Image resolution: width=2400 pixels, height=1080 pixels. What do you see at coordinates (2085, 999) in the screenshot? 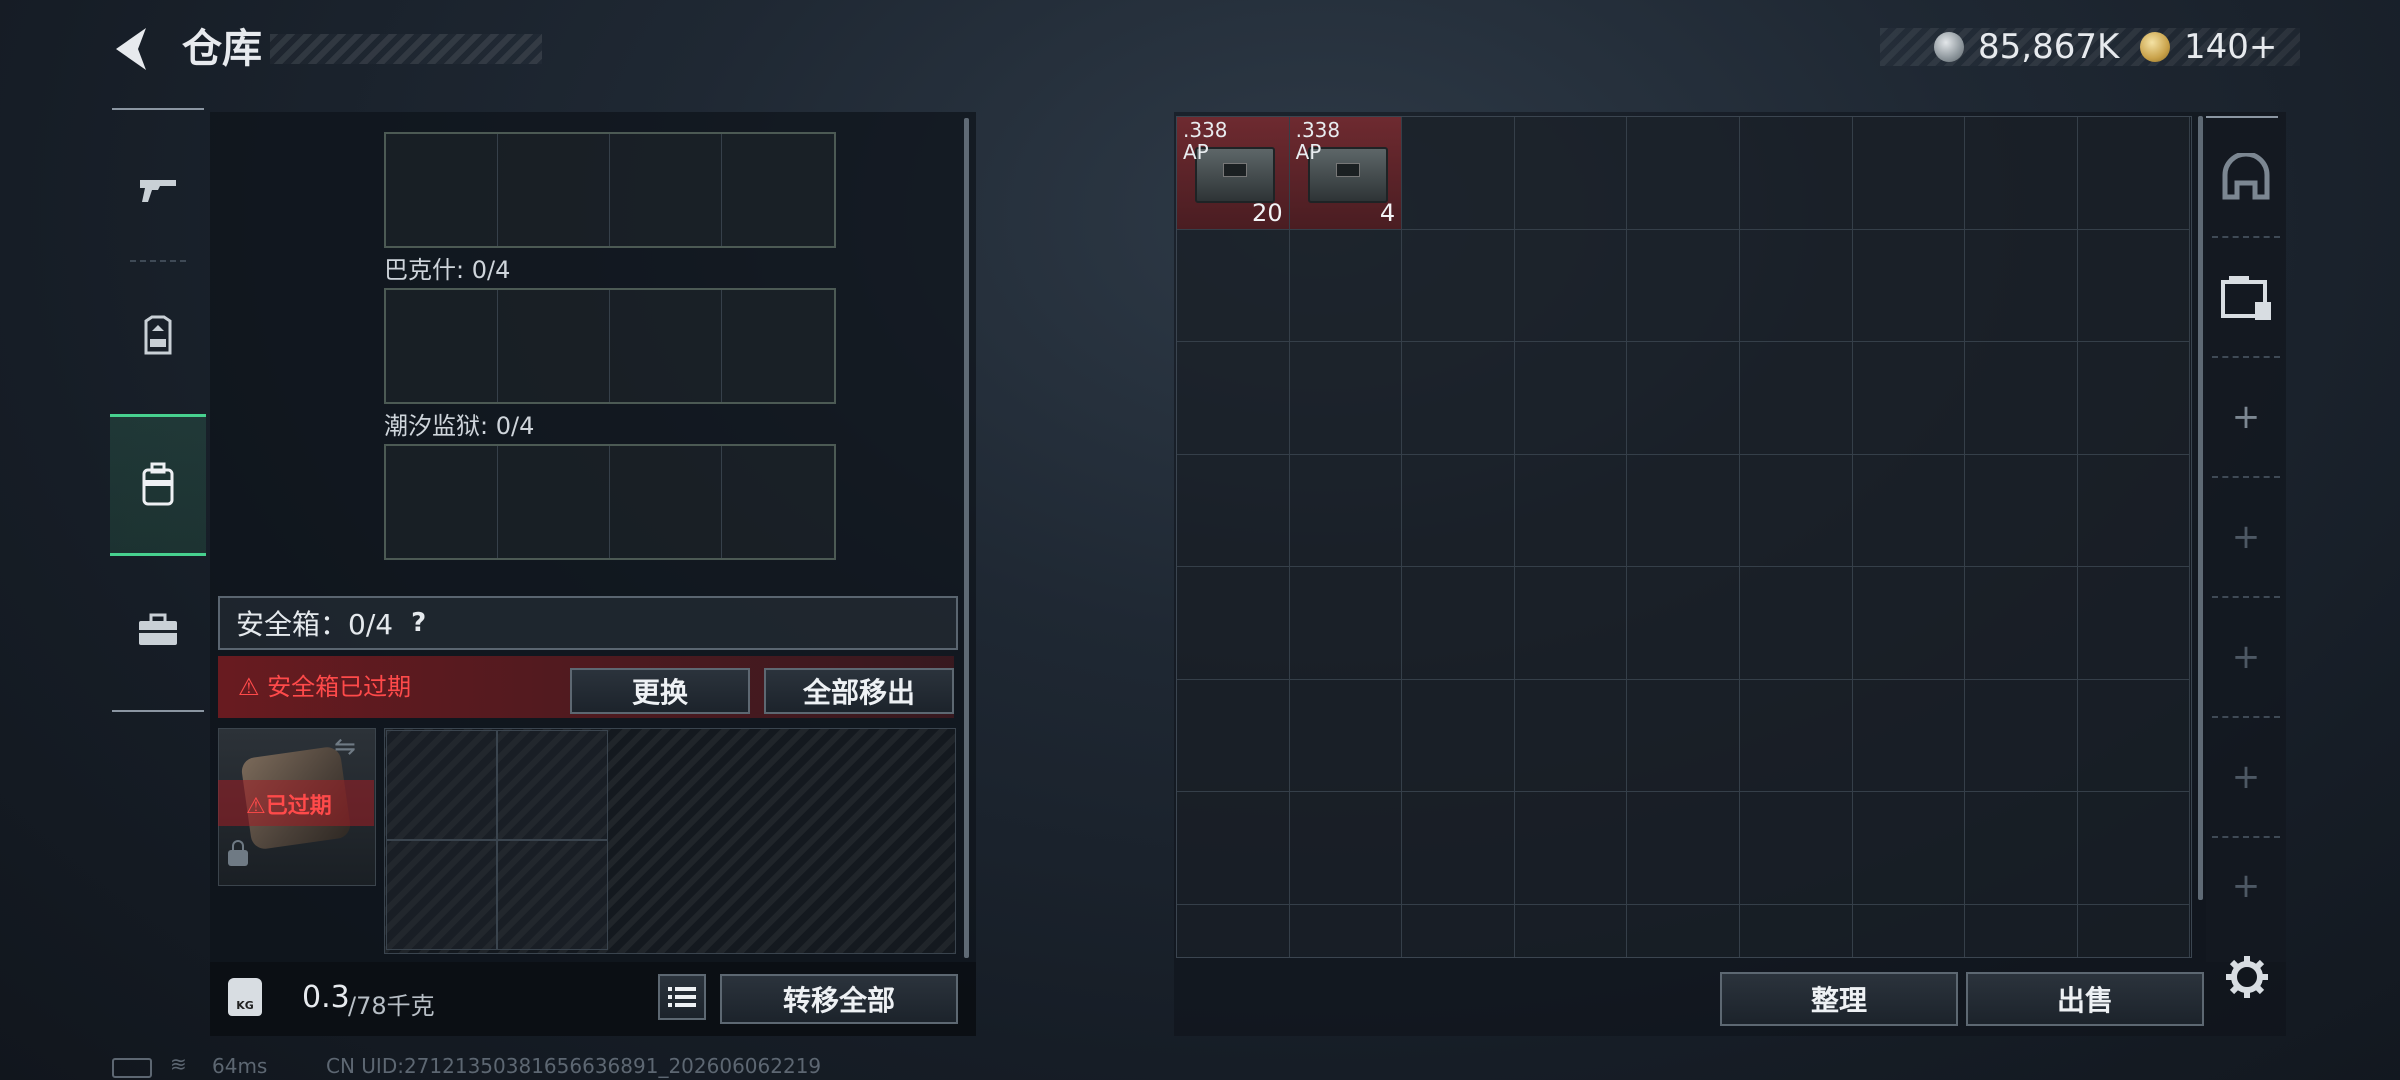
I see `sell-button: 出售` at bounding box center [2085, 999].